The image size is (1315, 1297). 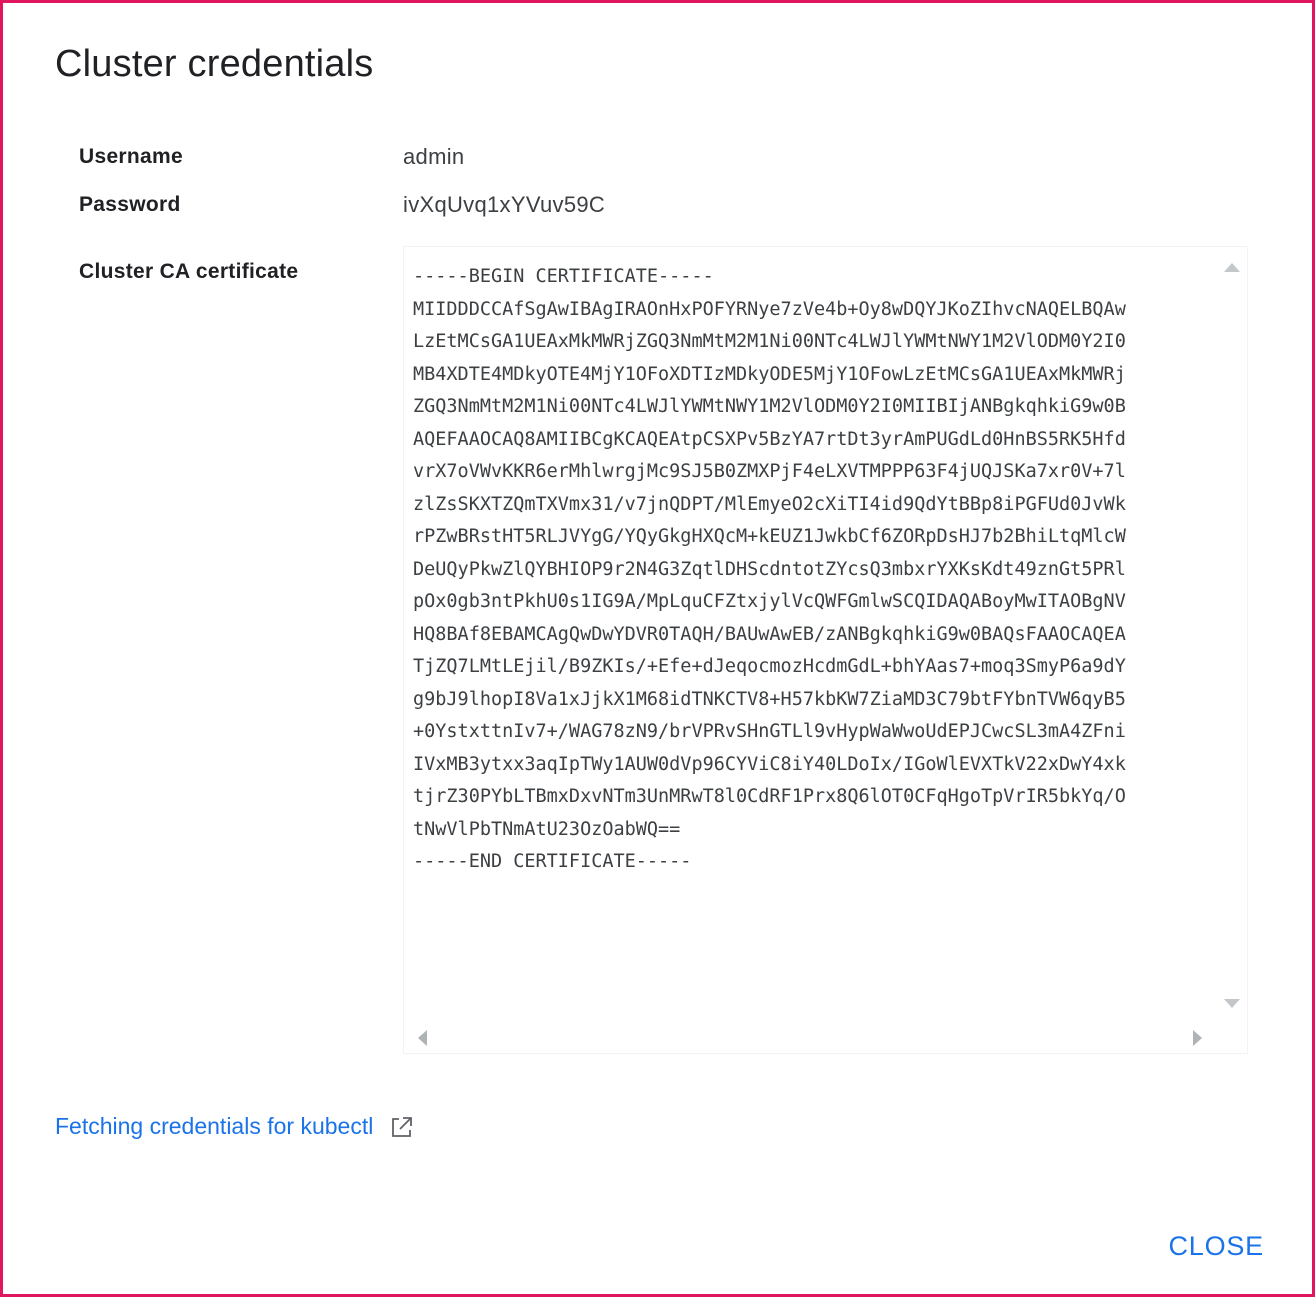 I want to click on scroll-left-icon, so click(x=422, y=1038).